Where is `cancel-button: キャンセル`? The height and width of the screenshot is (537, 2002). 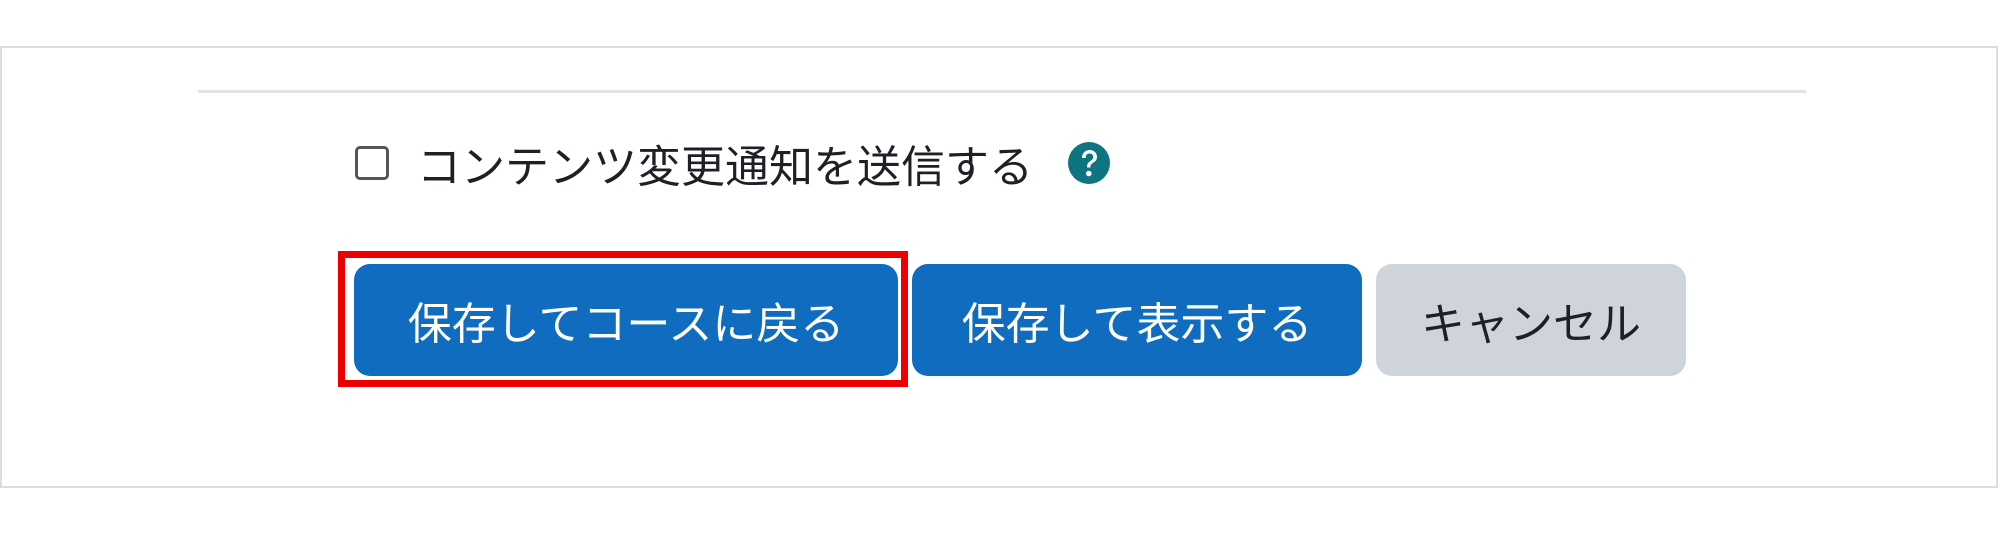 cancel-button: キャンセル is located at coordinates (1531, 320).